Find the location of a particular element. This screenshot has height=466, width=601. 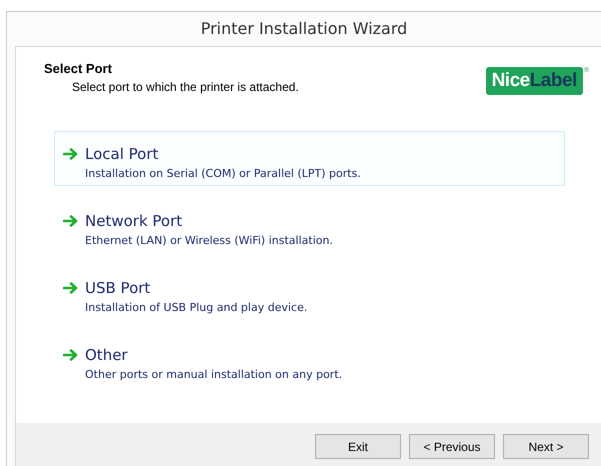

port-option: Local Port Installation on Serial (COM) or Parallel (LPT) ports. is located at coordinates (309, 158).